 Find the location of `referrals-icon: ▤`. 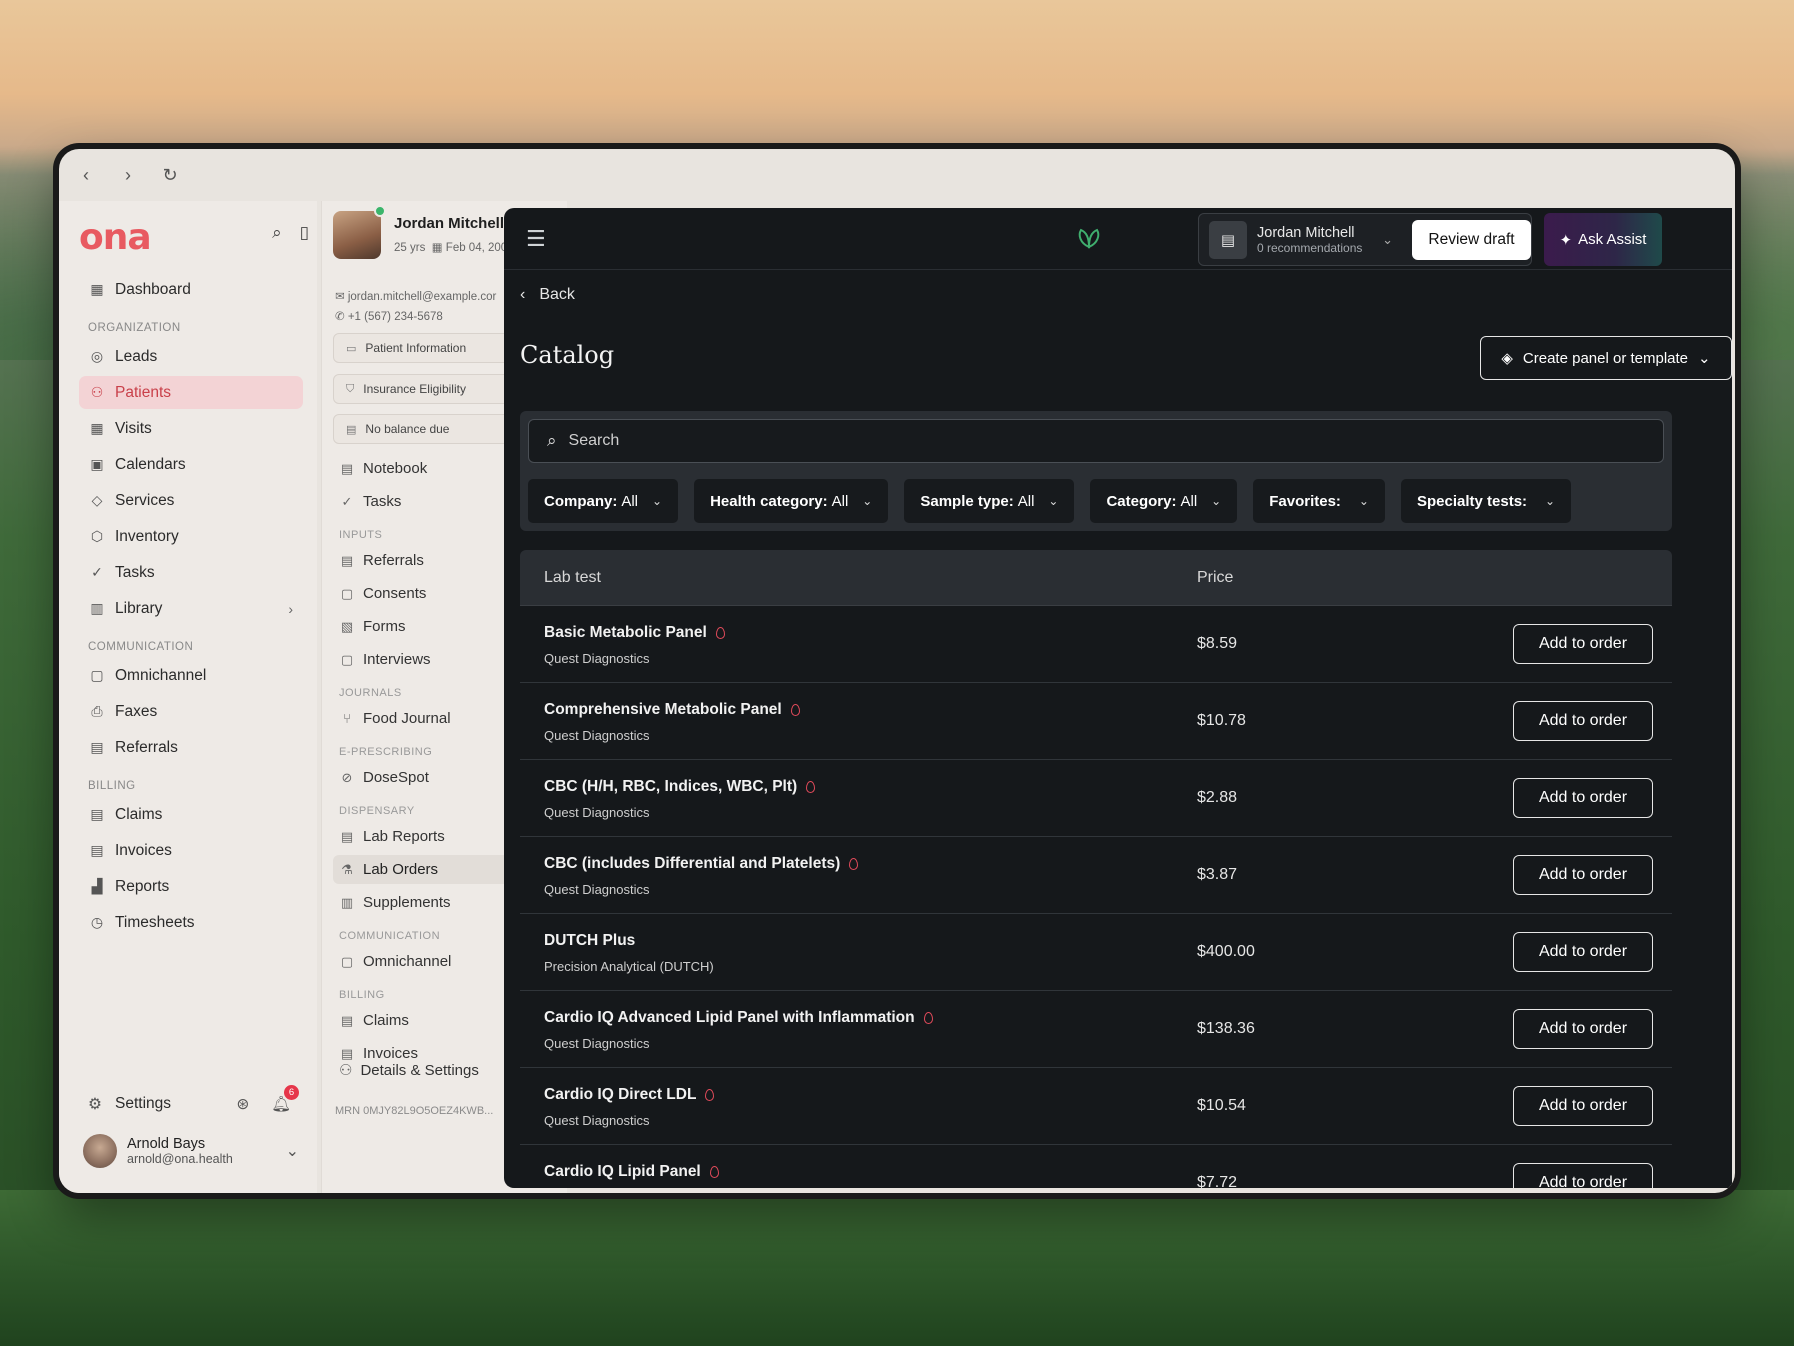

referrals-icon: ▤ is located at coordinates (97, 747).